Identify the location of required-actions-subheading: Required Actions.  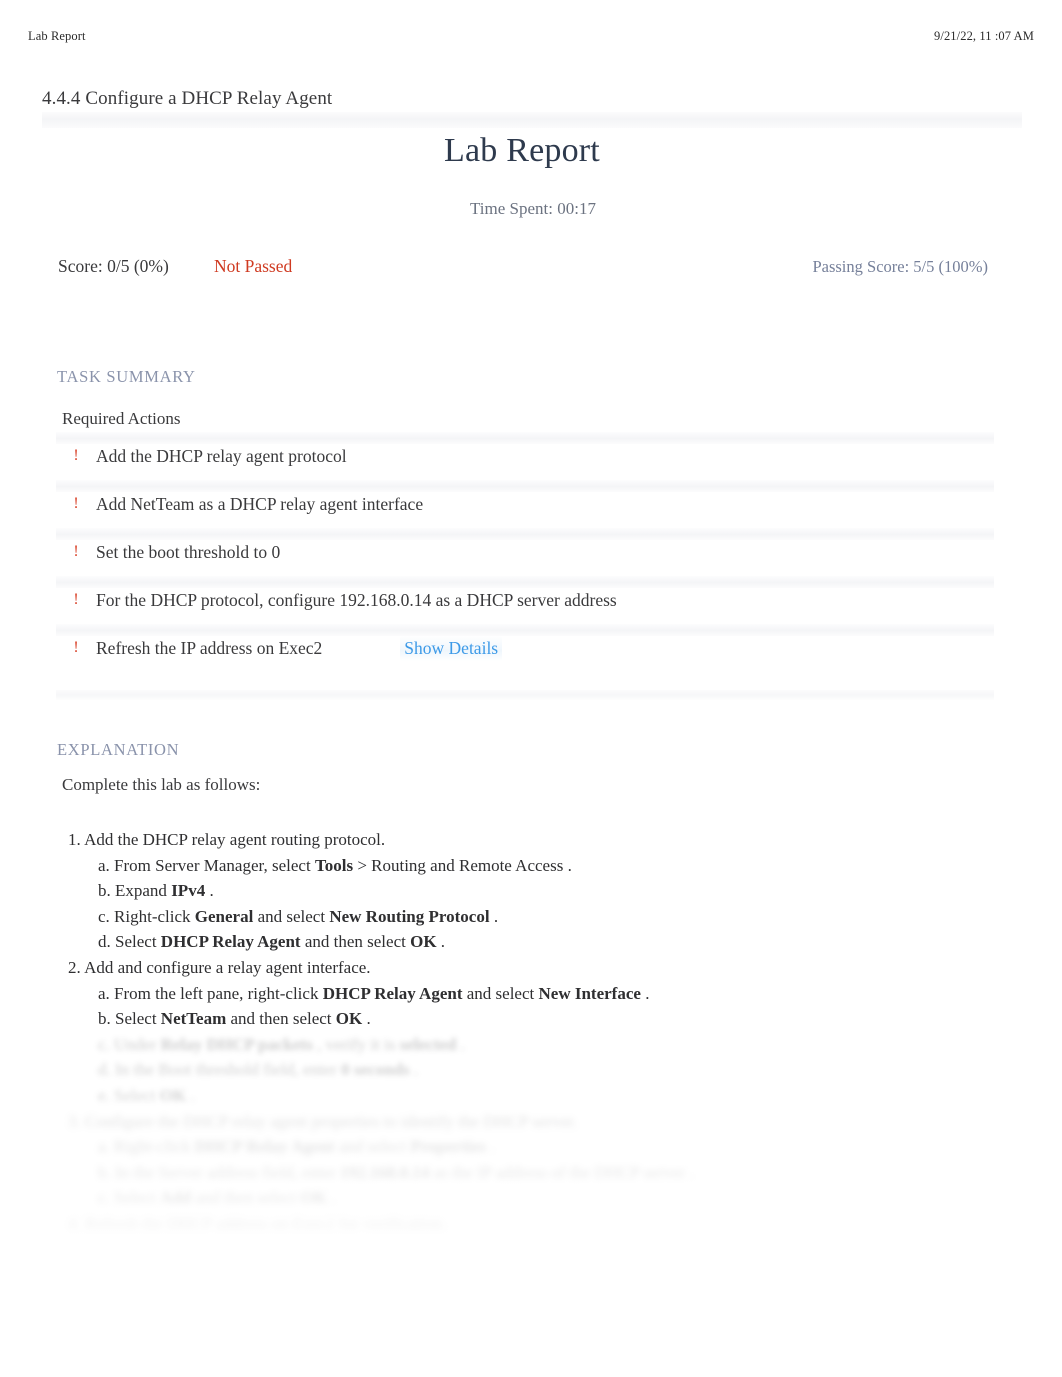
(121, 418).